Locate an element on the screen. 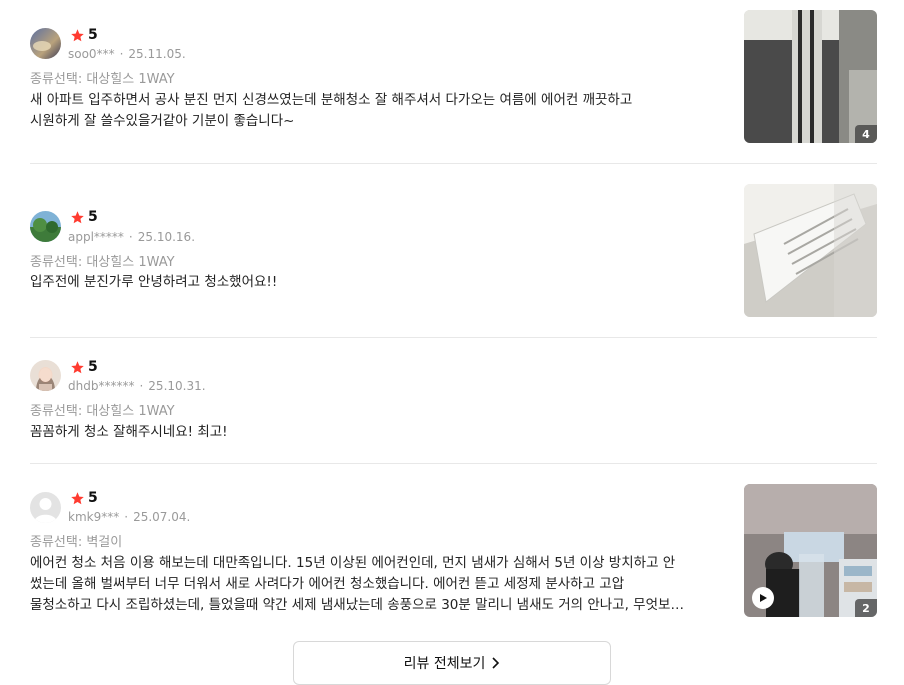  play-icon is located at coordinates (763, 598).